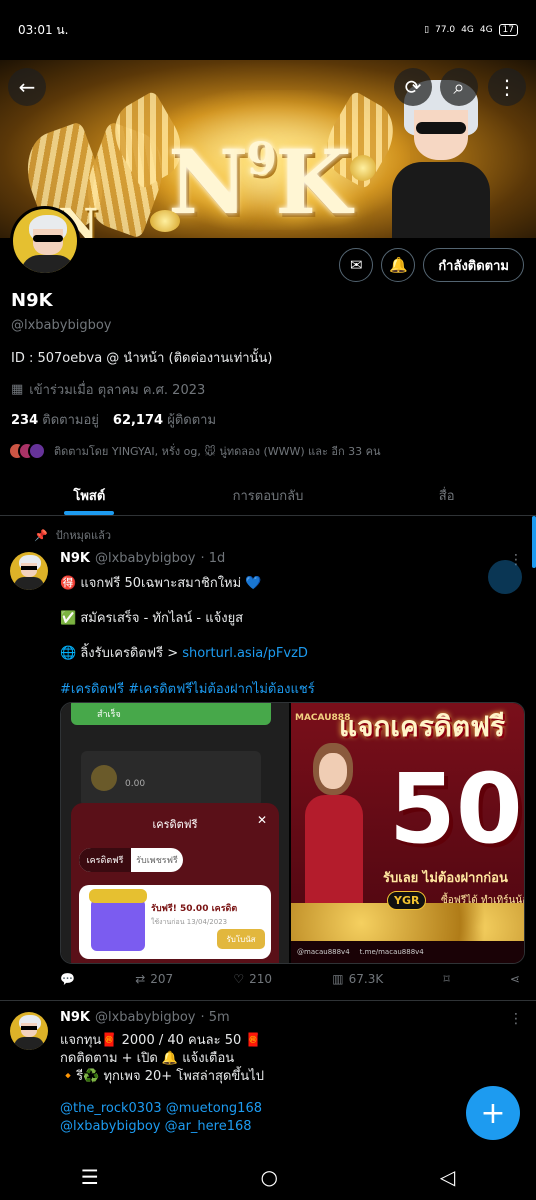  Describe the element at coordinates (482, 900) in the screenshot. I see `ygr-text: ซื้อฟรีได้ ทำเทิร์นน้อย` at that location.